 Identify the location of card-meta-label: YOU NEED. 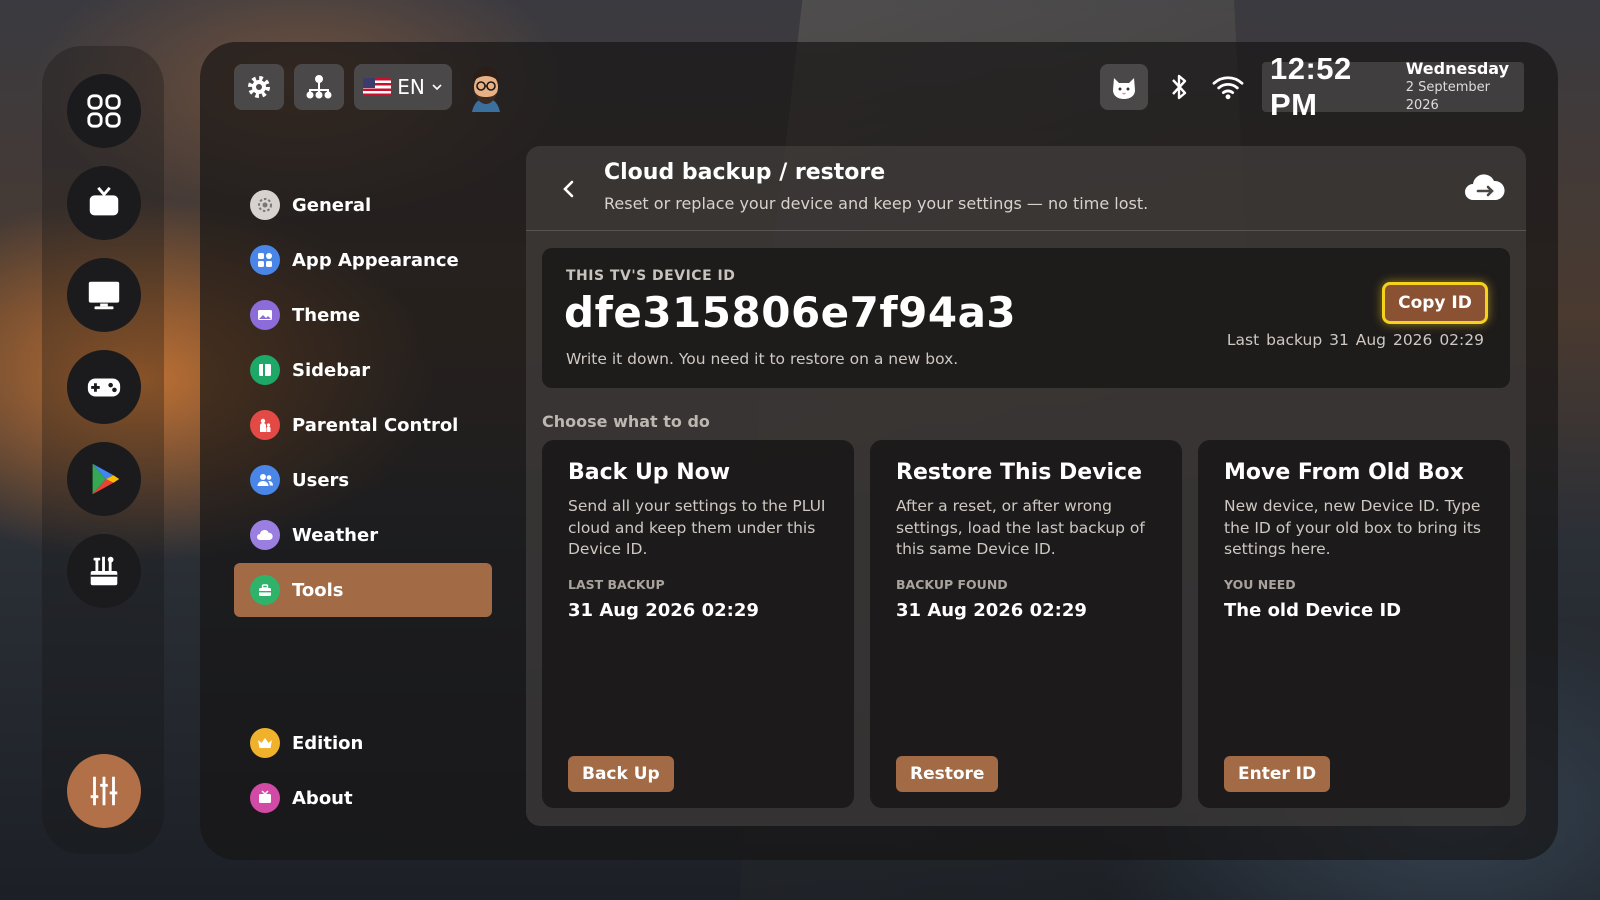
(1260, 584).